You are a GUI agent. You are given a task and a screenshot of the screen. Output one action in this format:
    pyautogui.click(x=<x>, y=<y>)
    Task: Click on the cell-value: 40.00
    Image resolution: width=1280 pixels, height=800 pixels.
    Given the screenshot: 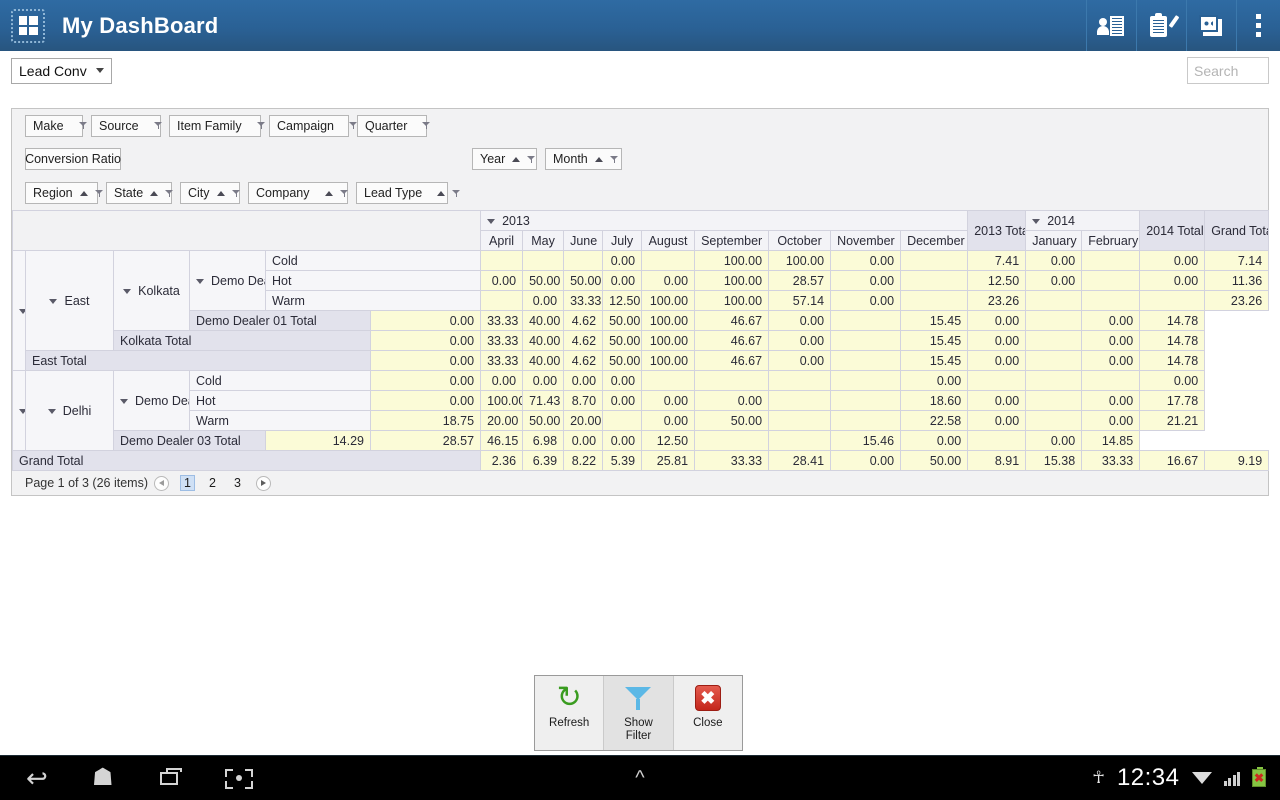 What is the action you would take?
    pyautogui.click(x=543, y=360)
    